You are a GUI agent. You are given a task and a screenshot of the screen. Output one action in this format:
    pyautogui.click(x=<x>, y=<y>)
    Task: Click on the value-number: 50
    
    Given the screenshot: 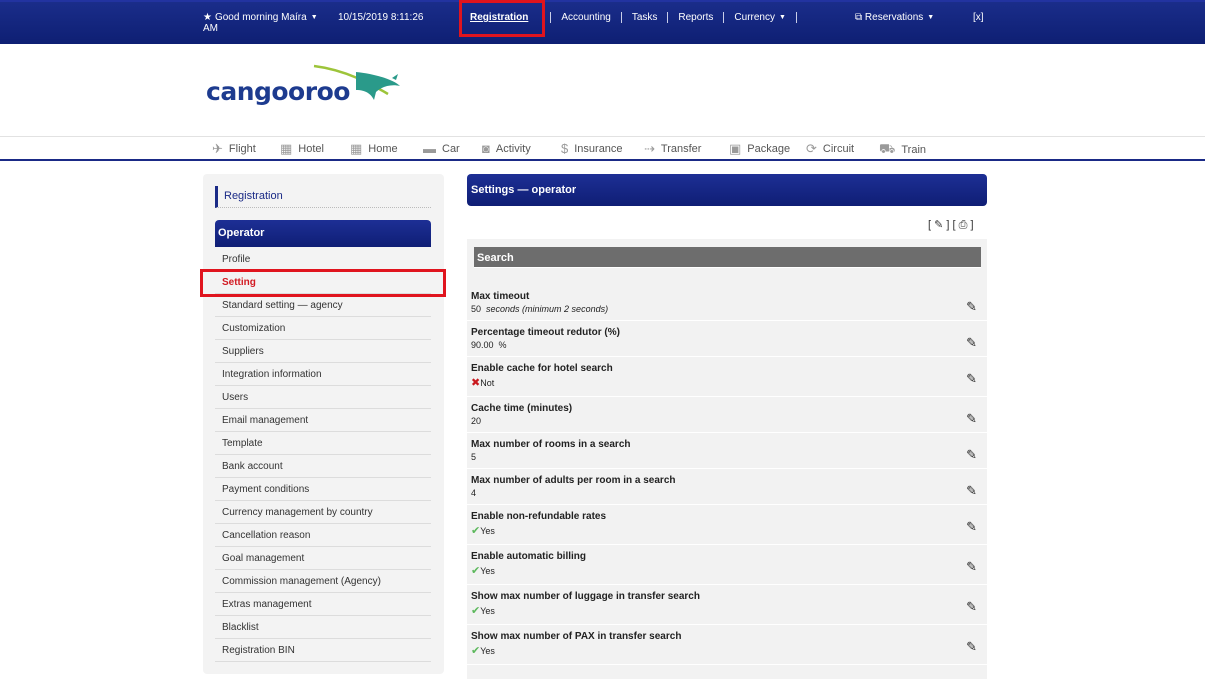 What is the action you would take?
    pyautogui.click(x=476, y=309)
    